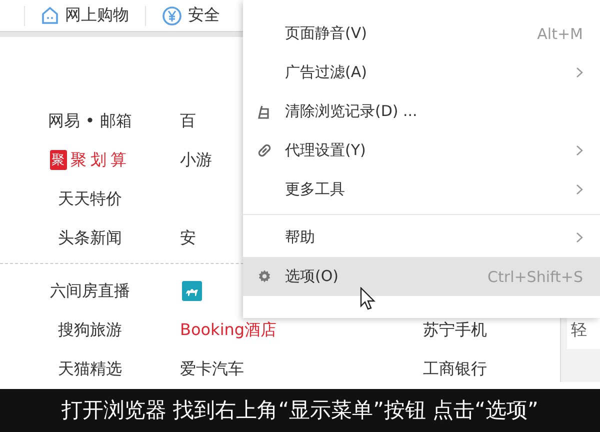 The height and width of the screenshot is (432, 600). What do you see at coordinates (421, 189) in the screenshot?
I see `menu-item: 更多工具` at bounding box center [421, 189].